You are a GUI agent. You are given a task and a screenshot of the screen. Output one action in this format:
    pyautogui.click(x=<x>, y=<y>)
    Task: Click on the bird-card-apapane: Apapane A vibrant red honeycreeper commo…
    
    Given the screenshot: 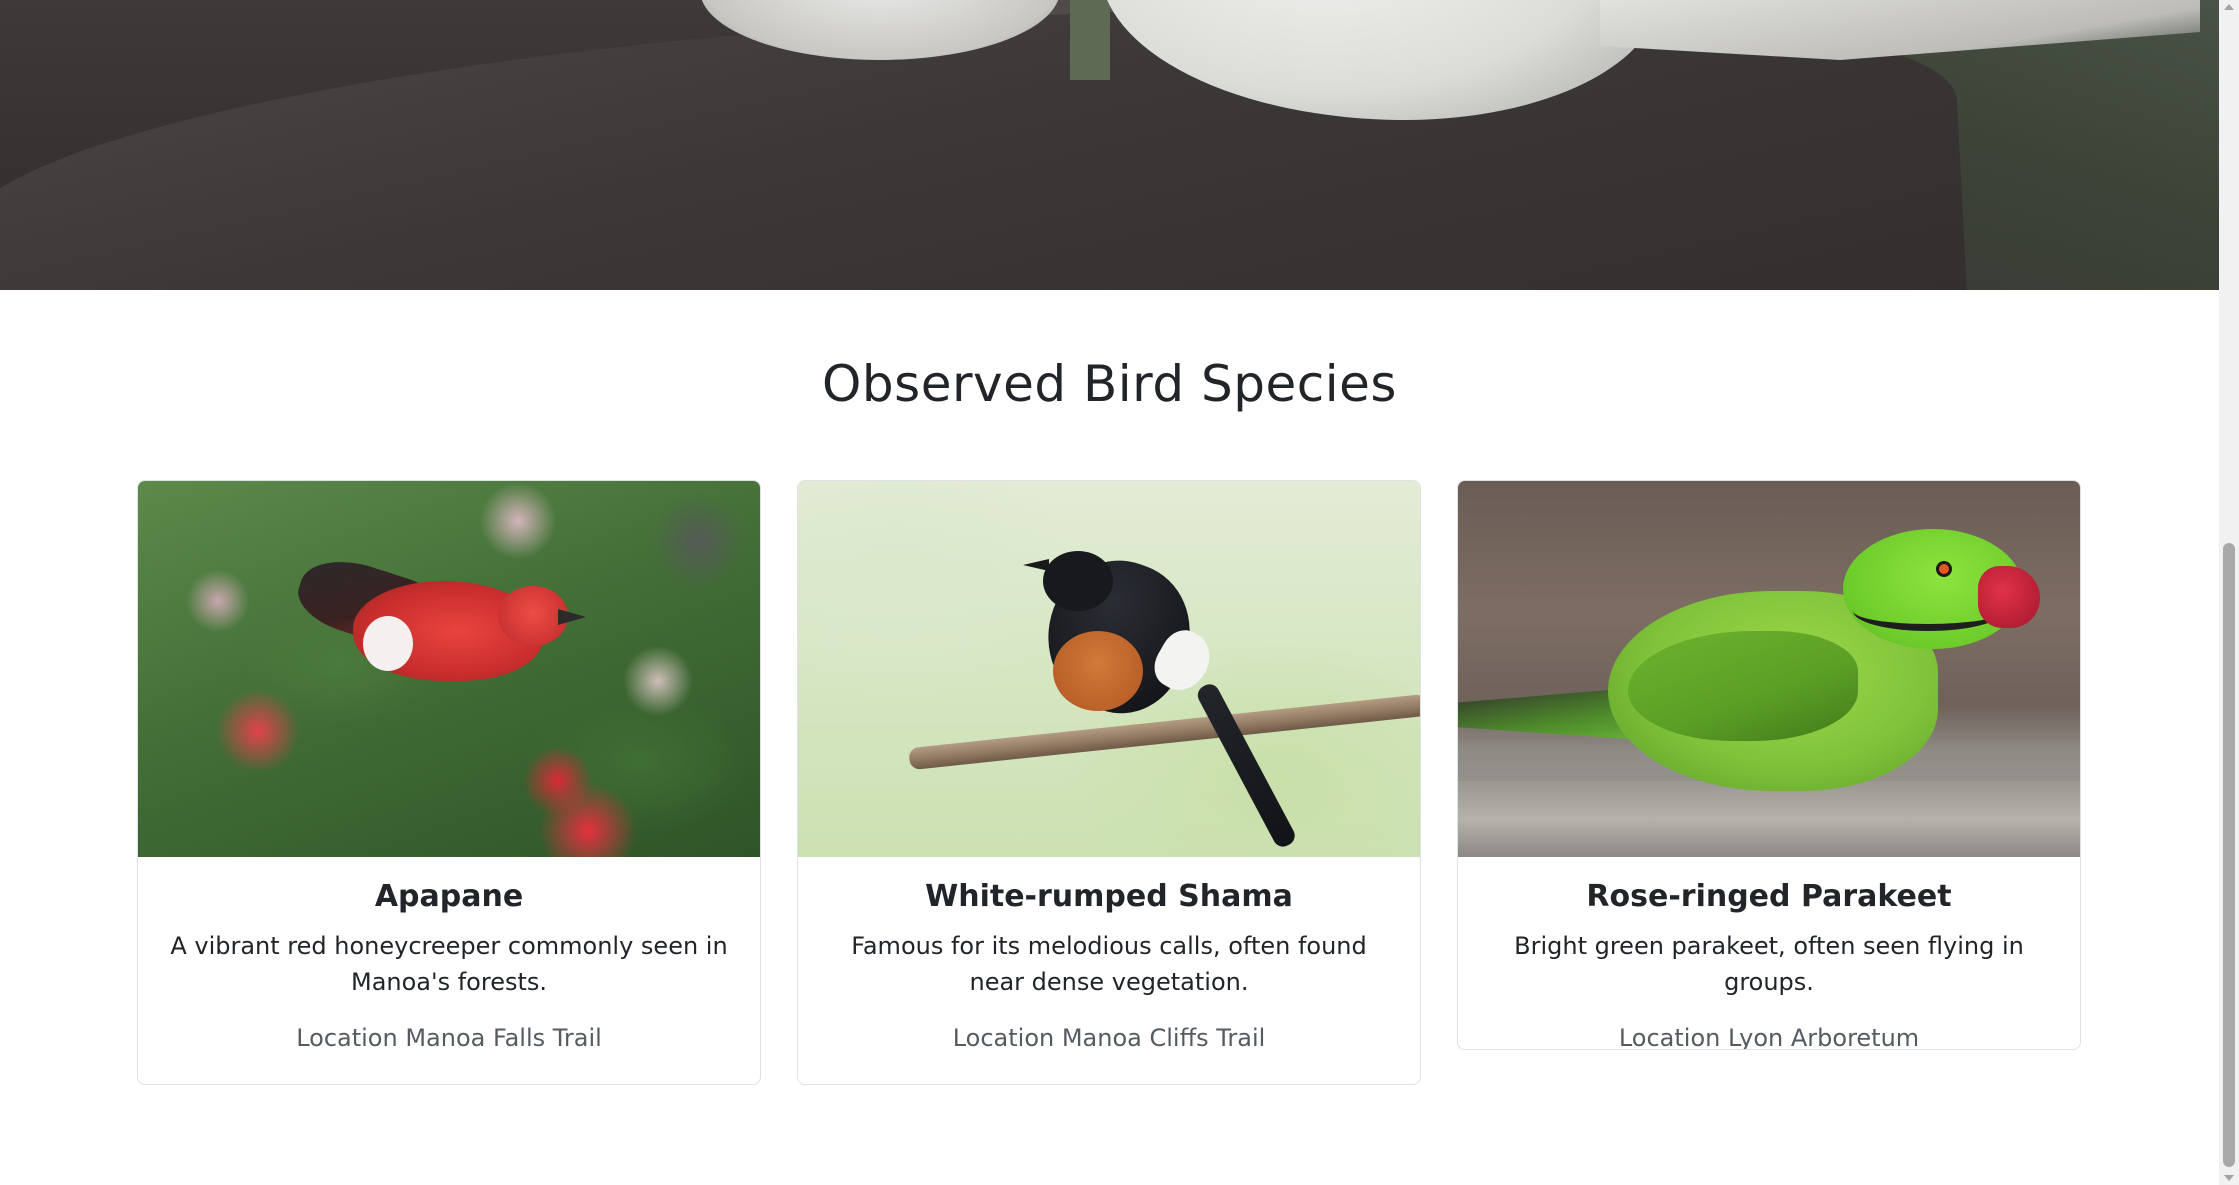 What is the action you would take?
    pyautogui.click(x=449, y=782)
    